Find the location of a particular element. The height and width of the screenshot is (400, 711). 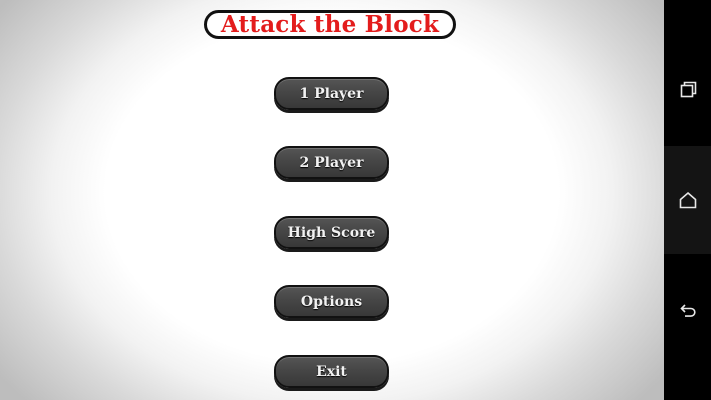

high-score-button: High Score is located at coordinates (331, 232).